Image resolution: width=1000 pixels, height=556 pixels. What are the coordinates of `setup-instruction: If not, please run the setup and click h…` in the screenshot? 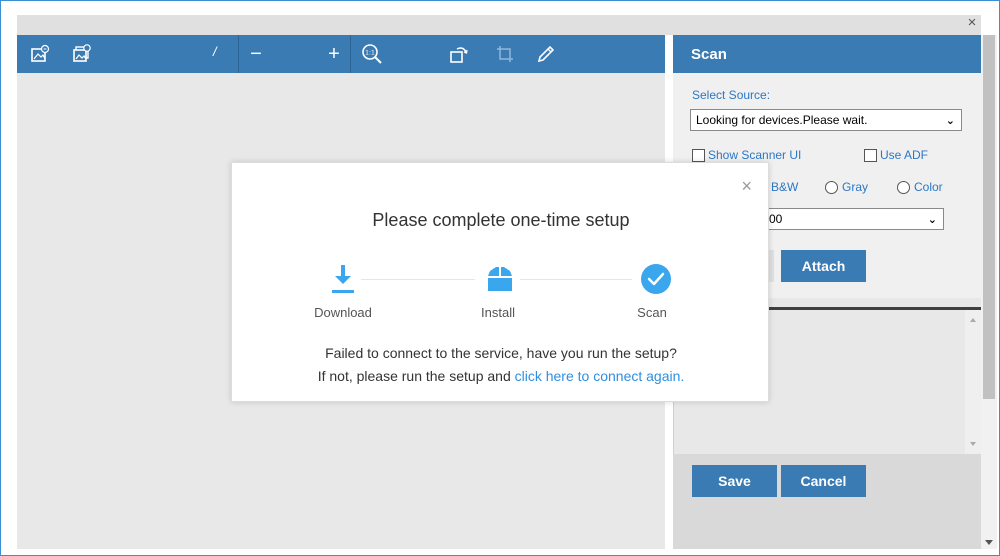 It's located at (501, 376).